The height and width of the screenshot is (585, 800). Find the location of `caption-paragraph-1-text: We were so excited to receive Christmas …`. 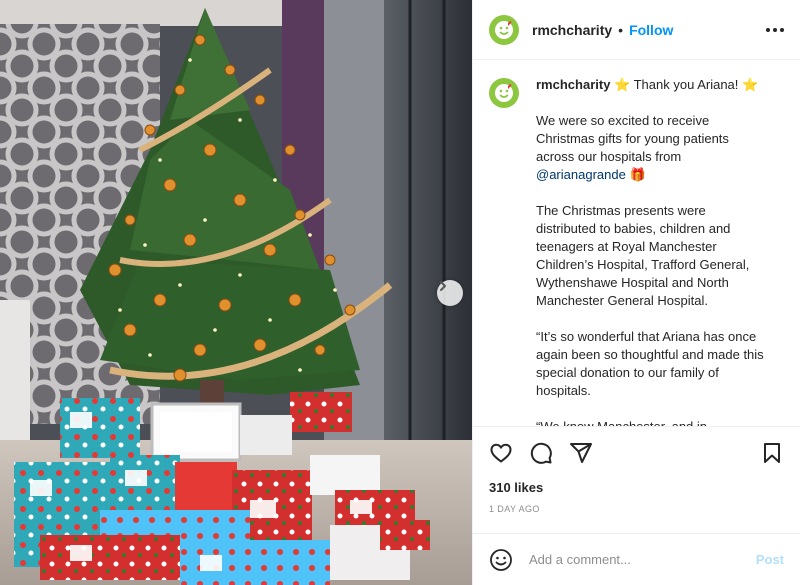

caption-paragraph-1-text: We were so excited to receive Christmas … is located at coordinates (632, 138).